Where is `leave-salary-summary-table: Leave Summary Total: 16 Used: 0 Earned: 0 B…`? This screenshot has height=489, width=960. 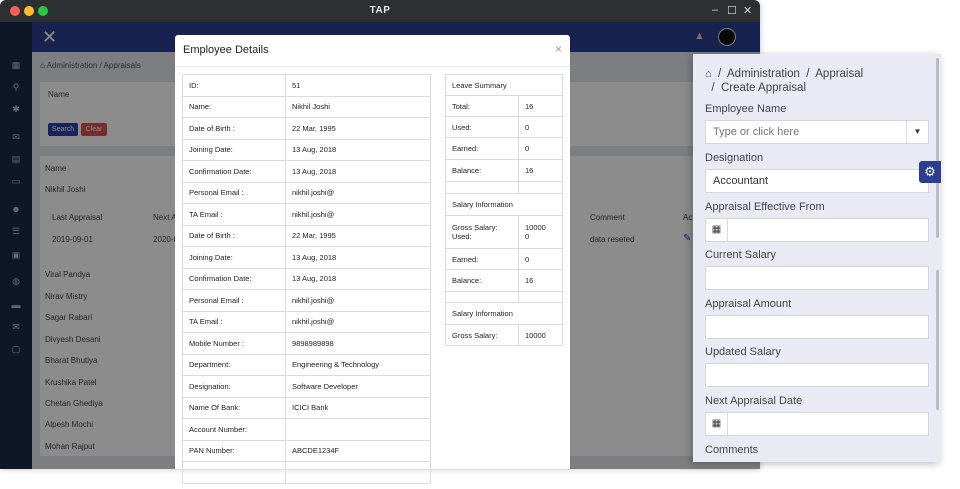
leave-salary-summary-table: Leave Summary Total: 16 Used: 0 Earned: 0 B… is located at coordinates (504, 210).